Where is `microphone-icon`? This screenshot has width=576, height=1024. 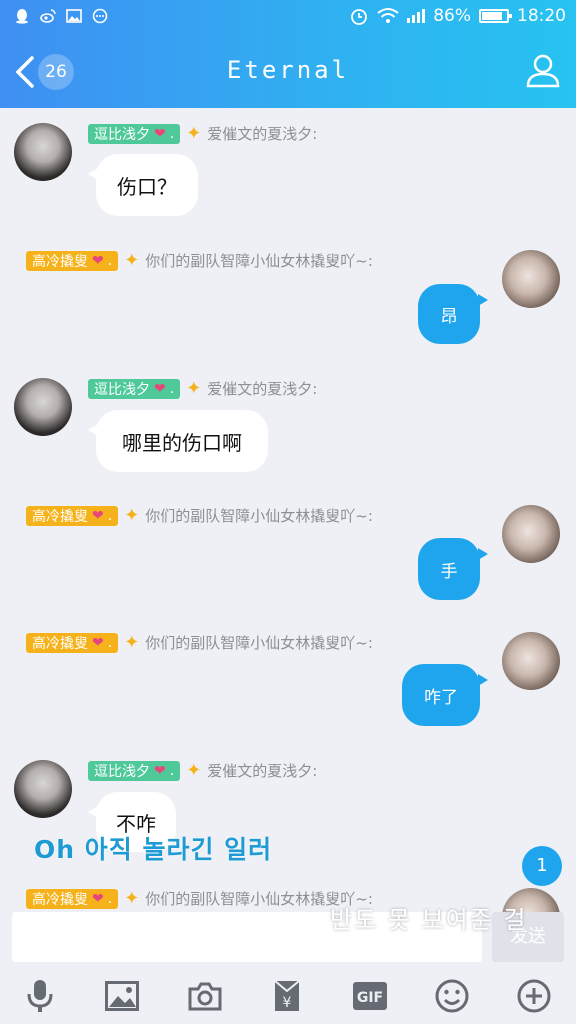
microphone-icon is located at coordinates (40, 996).